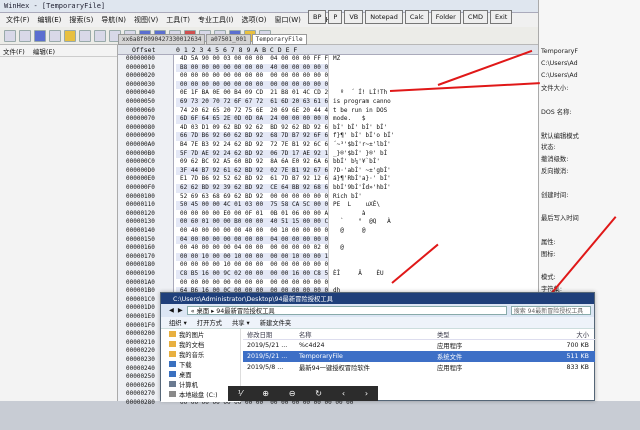 The width and height of the screenshot is (640, 430). Describe the element at coordinates (501, 17) in the screenshot. I see `quick-button: Exit` at that location.